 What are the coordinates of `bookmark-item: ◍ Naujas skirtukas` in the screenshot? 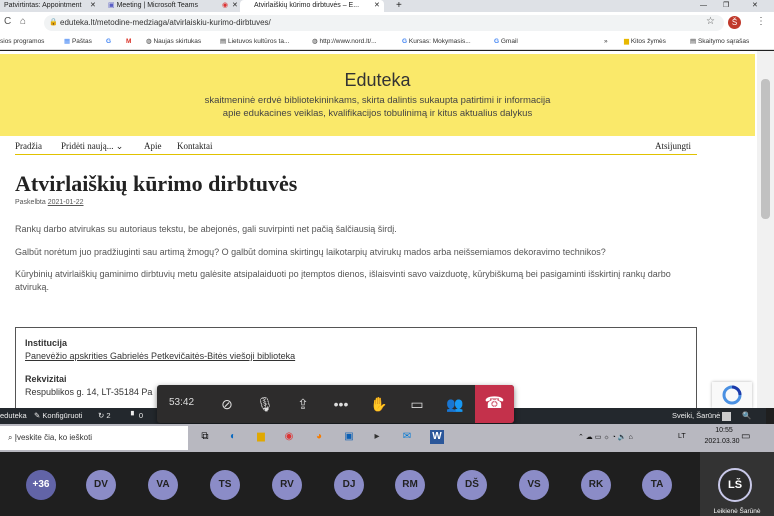 It's located at (173, 42).